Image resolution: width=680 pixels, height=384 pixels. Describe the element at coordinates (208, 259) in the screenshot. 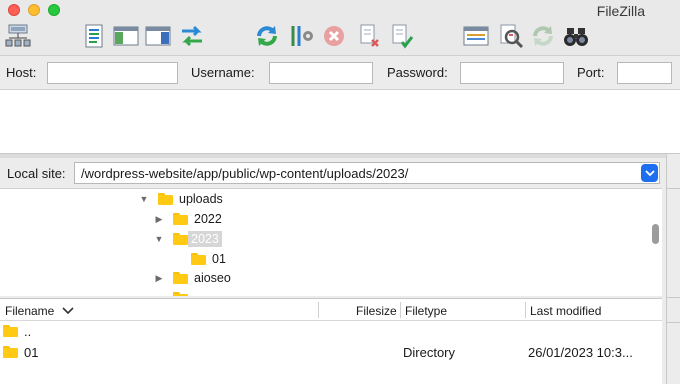

I see `tree-item-01: 01` at that location.